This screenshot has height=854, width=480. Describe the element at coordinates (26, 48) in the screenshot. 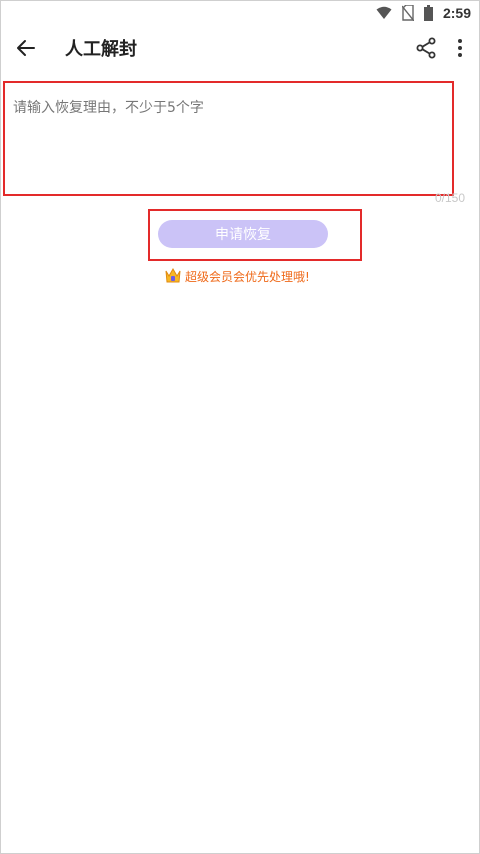

I see `back-arrow-icon` at that location.